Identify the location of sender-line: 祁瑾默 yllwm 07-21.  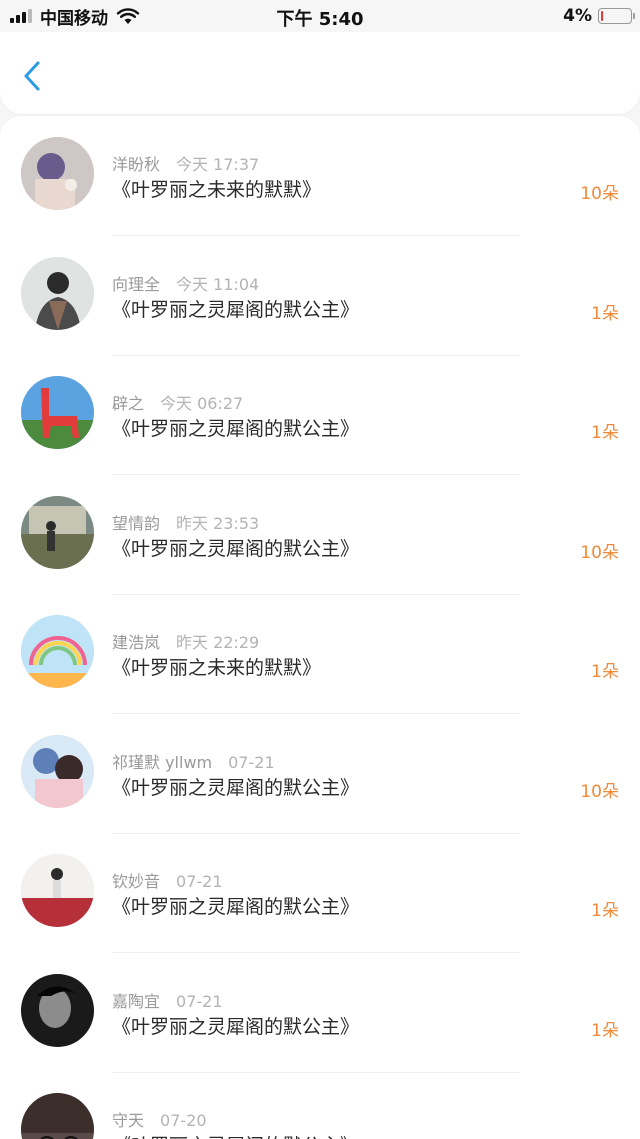
(193, 761).